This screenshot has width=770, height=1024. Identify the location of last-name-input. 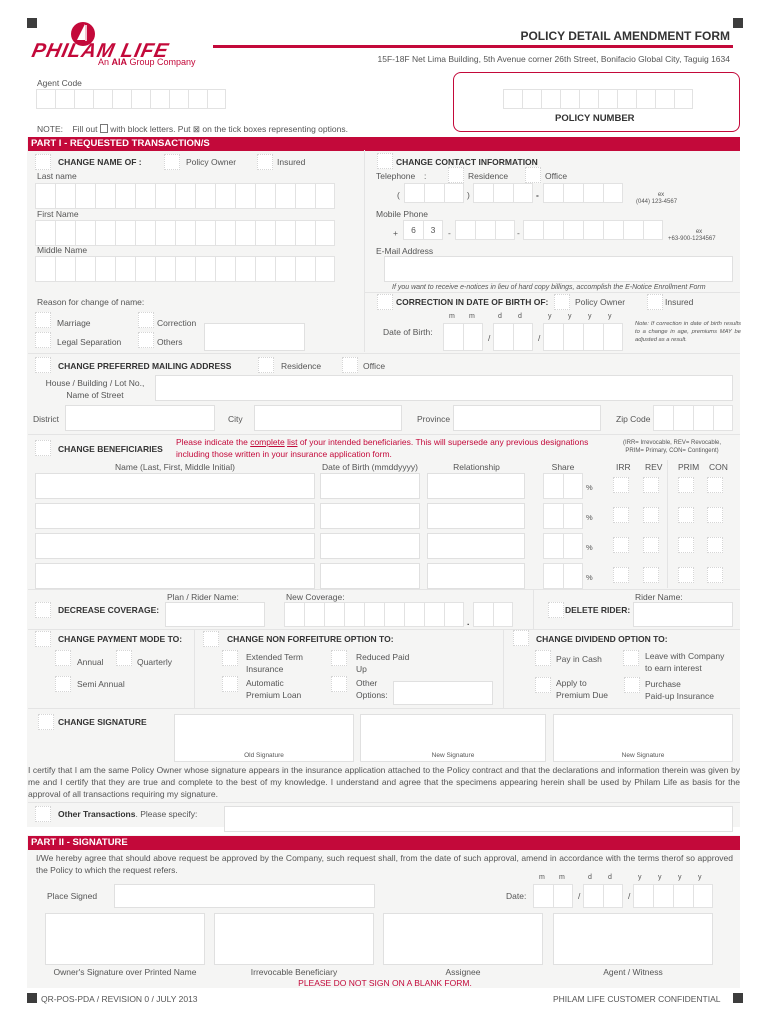
(185, 196).